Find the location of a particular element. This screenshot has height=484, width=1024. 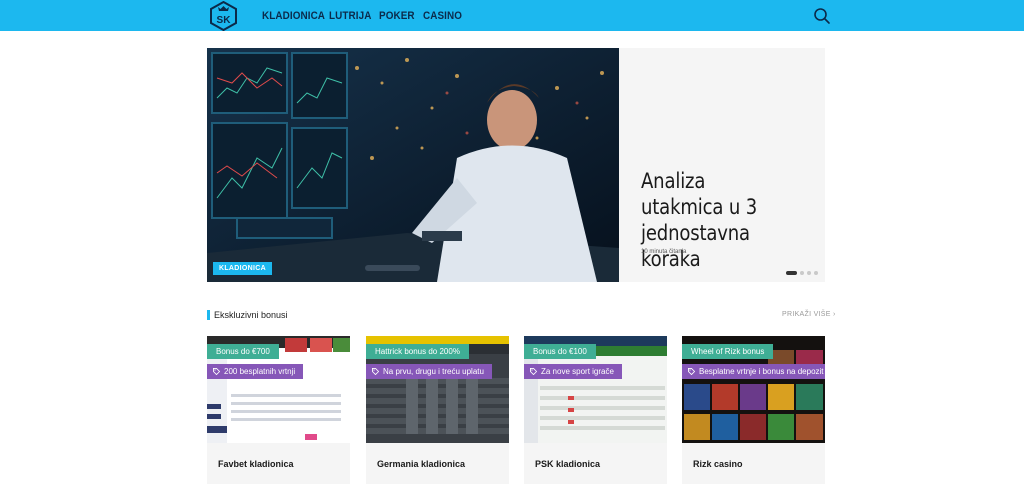

bonus-amount-badge: Wheel of Rizk bonus is located at coordinates (728, 351).